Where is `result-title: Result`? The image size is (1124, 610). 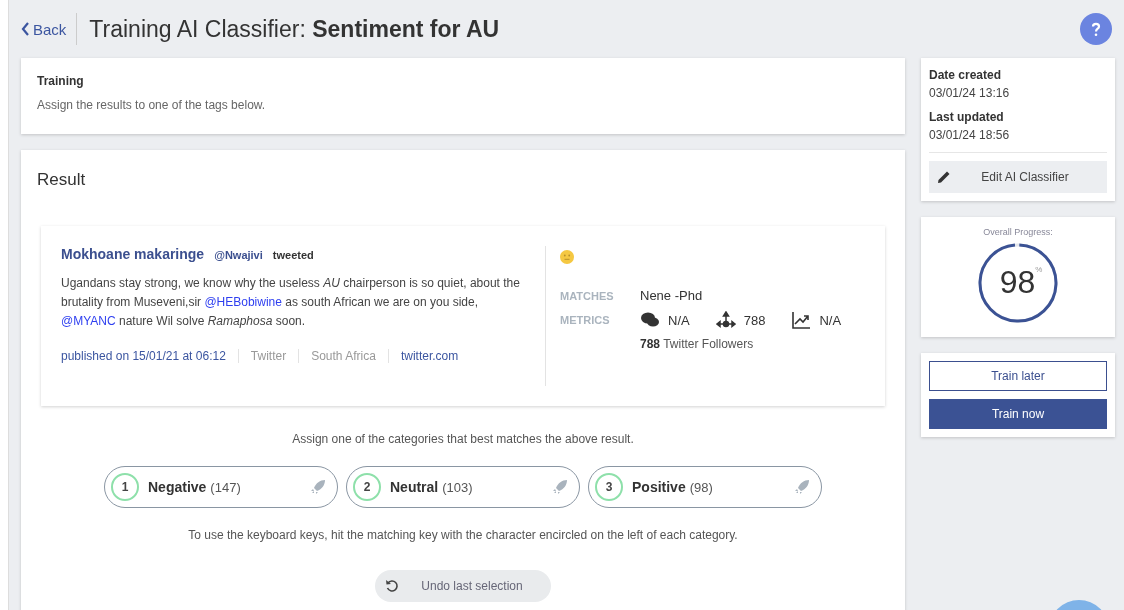
result-title: Result is located at coordinates (62, 180).